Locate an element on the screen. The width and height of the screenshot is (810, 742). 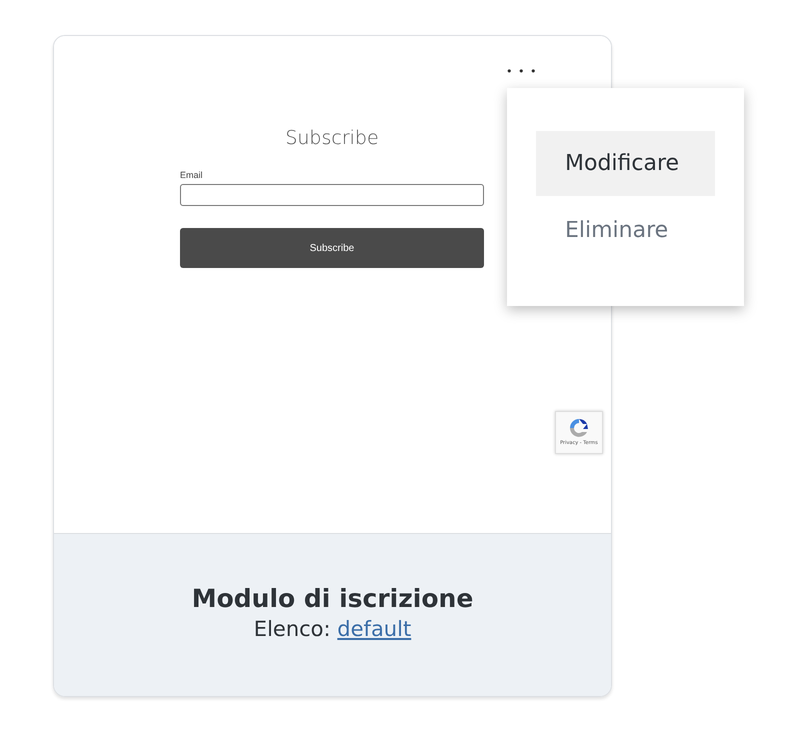
menu-item: Modificare is located at coordinates (625, 163).